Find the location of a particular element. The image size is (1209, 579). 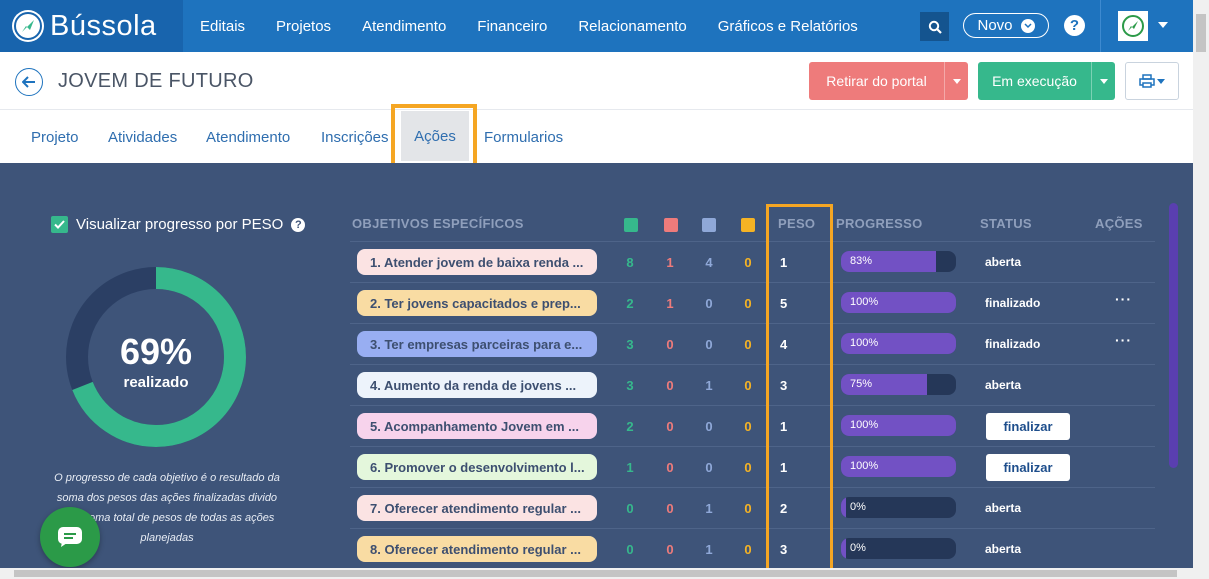

peso-toggle-label: Visualizar progresso por PESO is located at coordinates (180, 224).